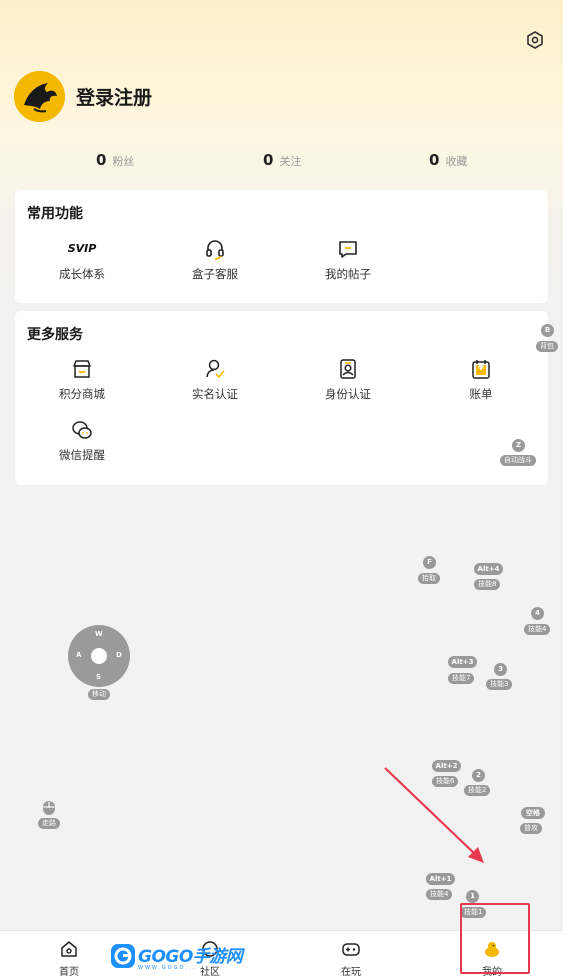 The width and height of the screenshot is (563, 978). Describe the element at coordinates (82, 260) in the screenshot. I see `growth-system-button: SVIP 成长体系` at that location.